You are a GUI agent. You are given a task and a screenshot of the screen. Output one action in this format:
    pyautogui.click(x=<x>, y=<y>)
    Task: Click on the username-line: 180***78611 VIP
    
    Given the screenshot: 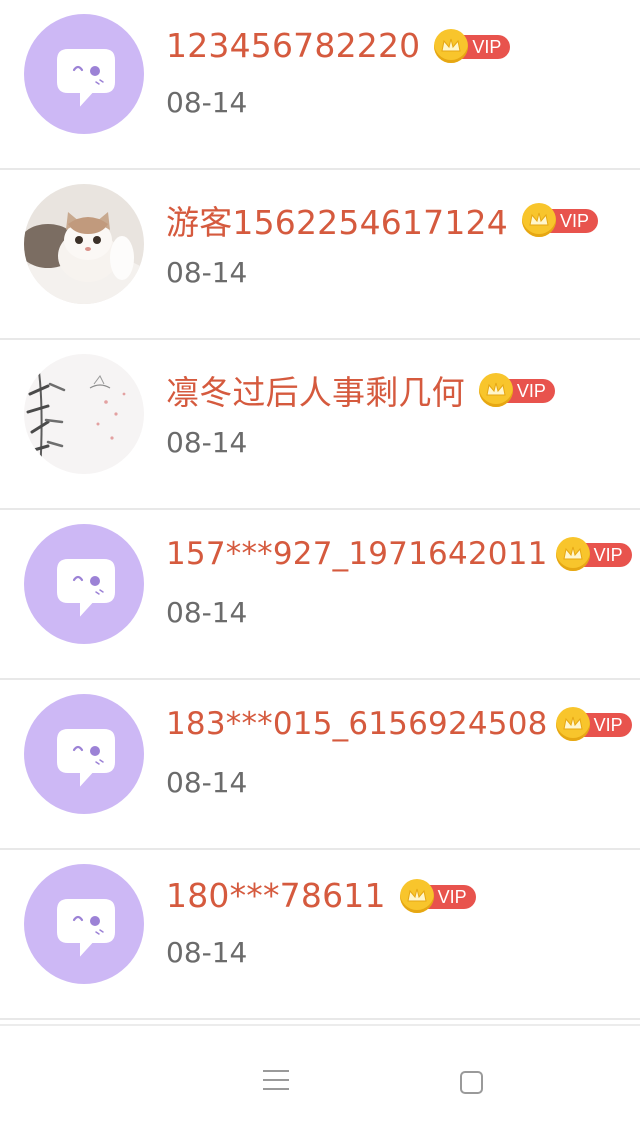 What is the action you would take?
    pyautogui.click(x=326, y=895)
    